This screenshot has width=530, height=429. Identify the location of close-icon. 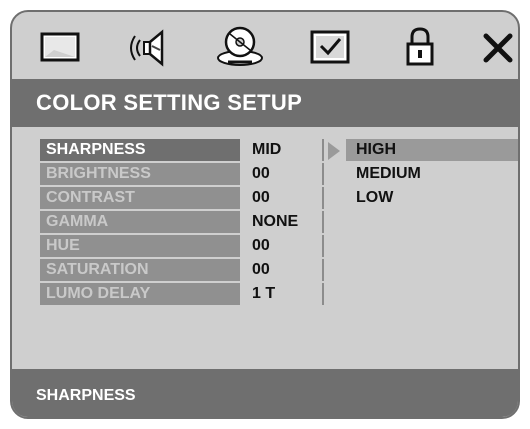
(496, 47).